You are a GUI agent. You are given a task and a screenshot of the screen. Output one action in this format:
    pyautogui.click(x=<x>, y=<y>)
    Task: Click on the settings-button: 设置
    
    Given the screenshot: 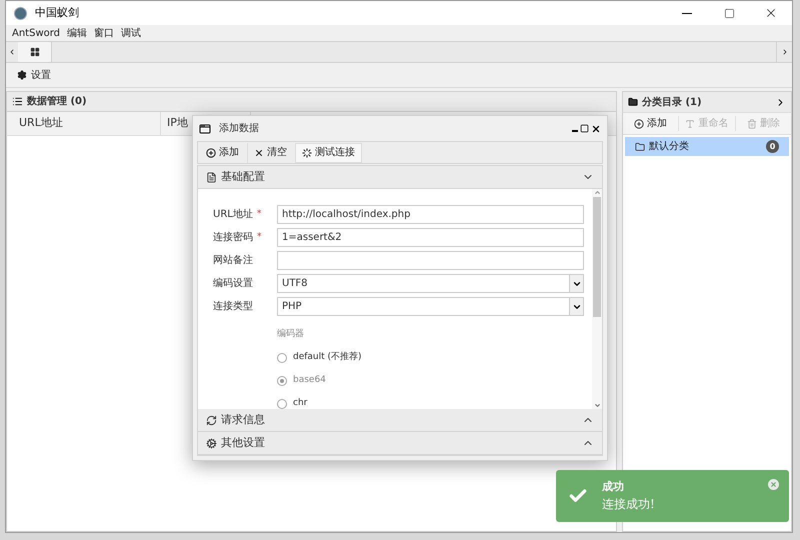 What is the action you would take?
    pyautogui.click(x=34, y=75)
    